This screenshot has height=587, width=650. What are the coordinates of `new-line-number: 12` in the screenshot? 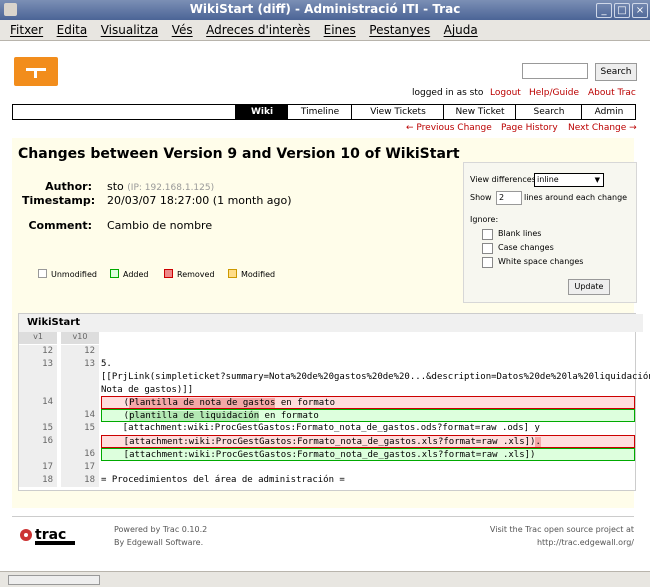 It's located at (80, 351).